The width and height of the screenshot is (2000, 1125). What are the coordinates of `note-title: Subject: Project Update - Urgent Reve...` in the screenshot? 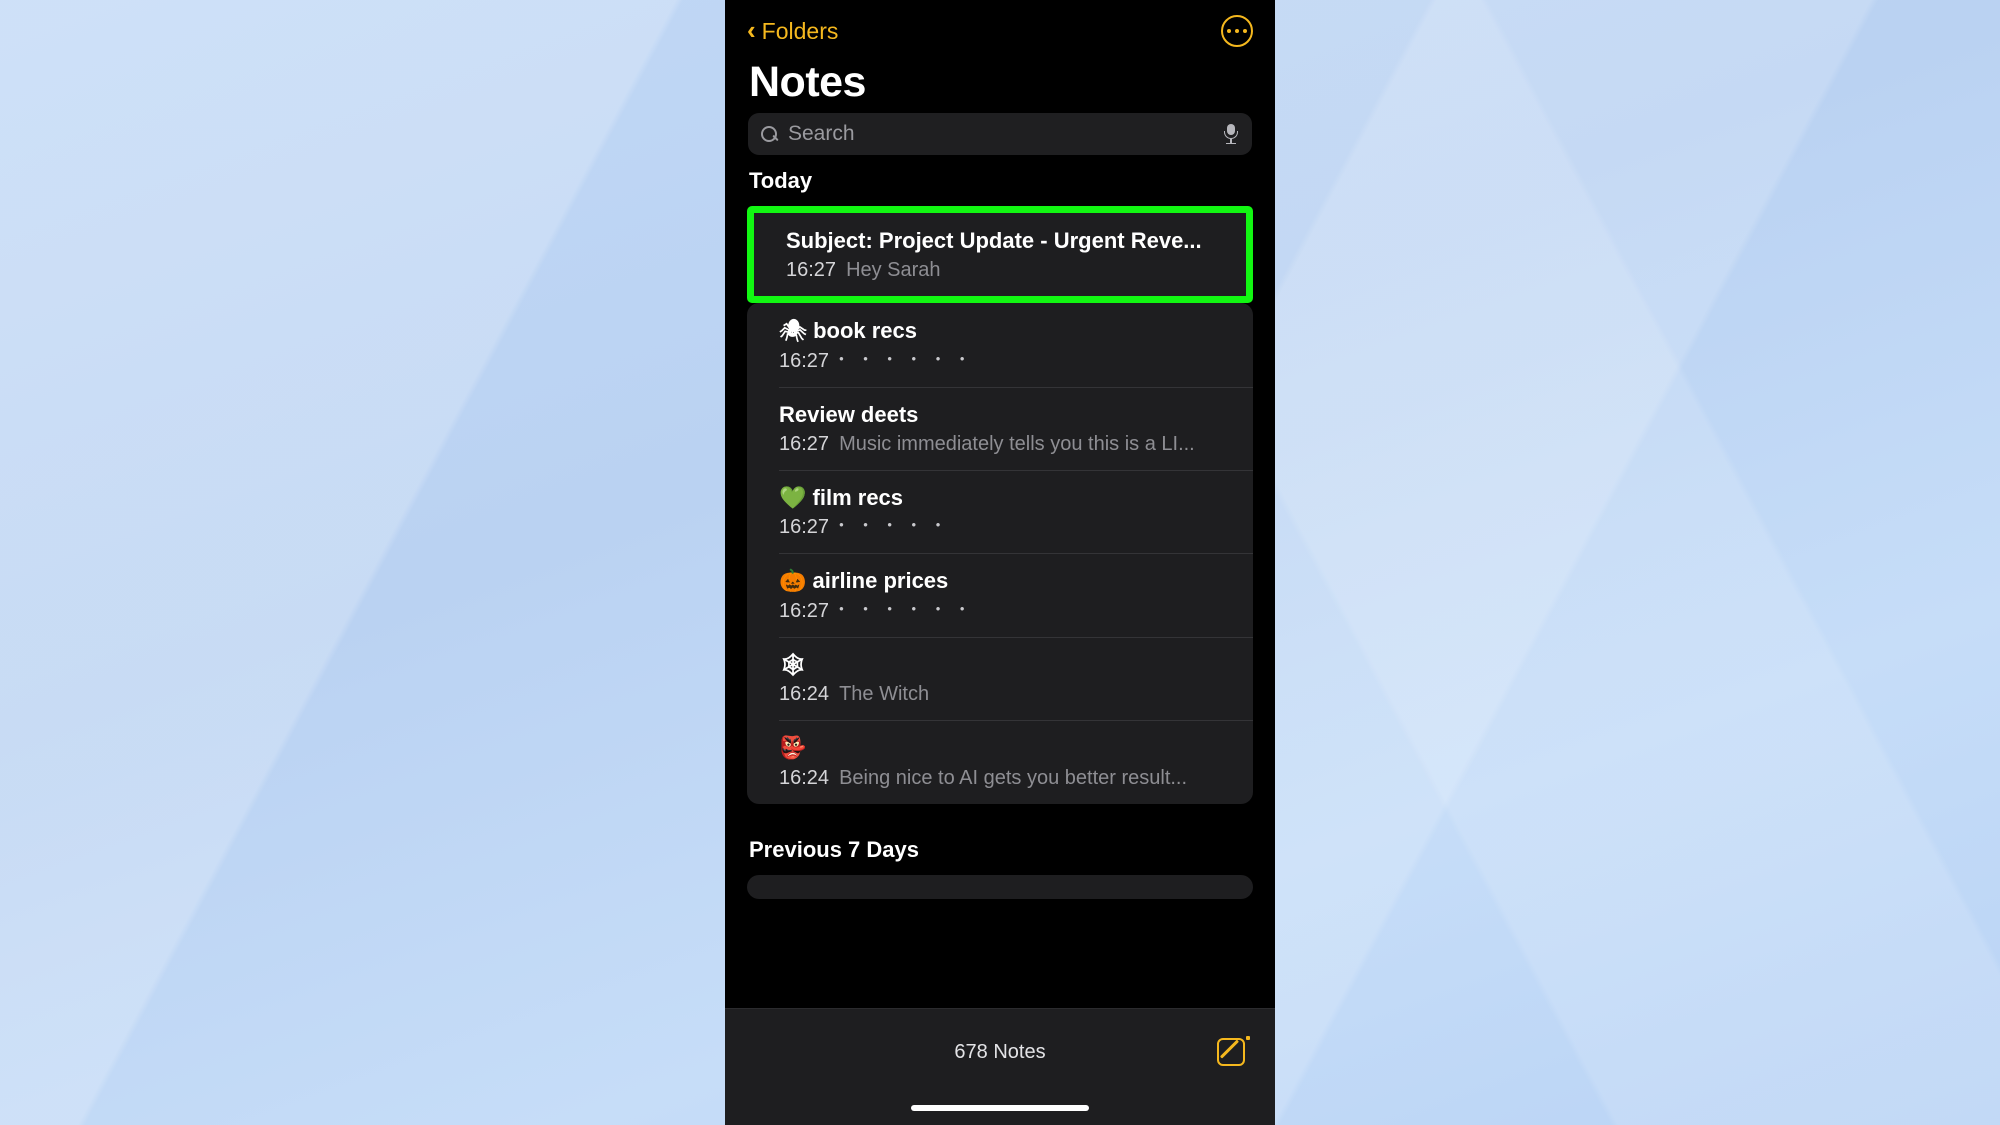 It's located at (994, 240).